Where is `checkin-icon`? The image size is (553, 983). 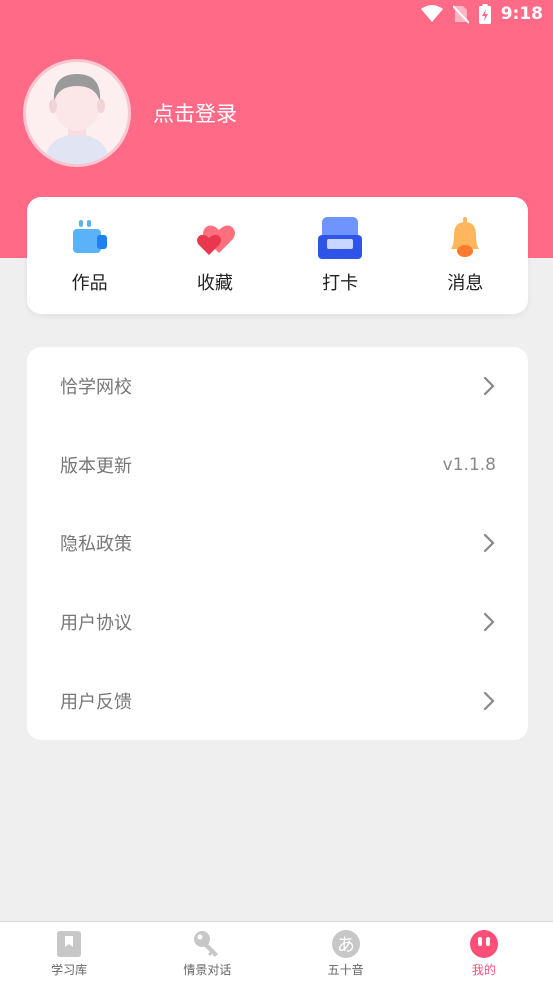
checkin-icon is located at coordinates (340, 238).